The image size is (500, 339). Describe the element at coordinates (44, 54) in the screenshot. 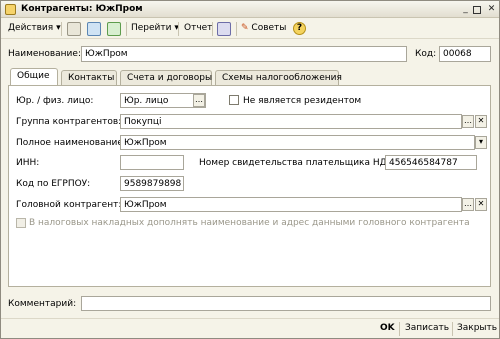

I see `name-label: Наименование:` at that location.